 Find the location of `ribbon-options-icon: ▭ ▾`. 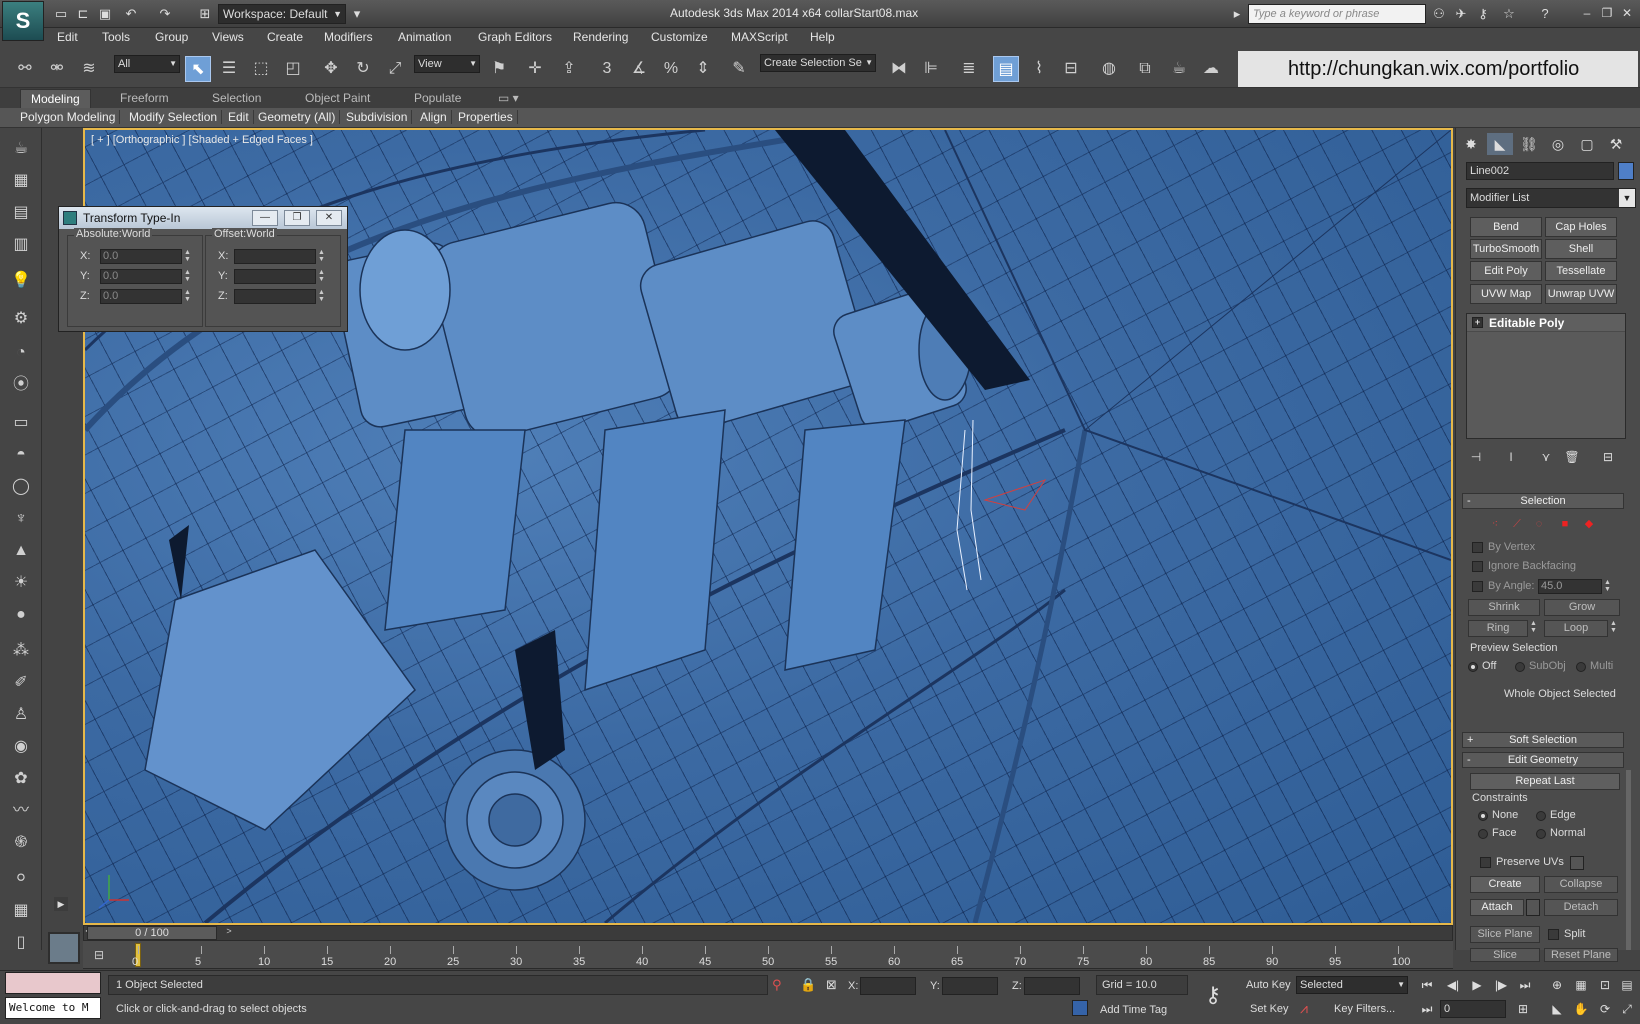

ribbon-options-icon: ▭ ▾ is located at coordinates (508, 98).